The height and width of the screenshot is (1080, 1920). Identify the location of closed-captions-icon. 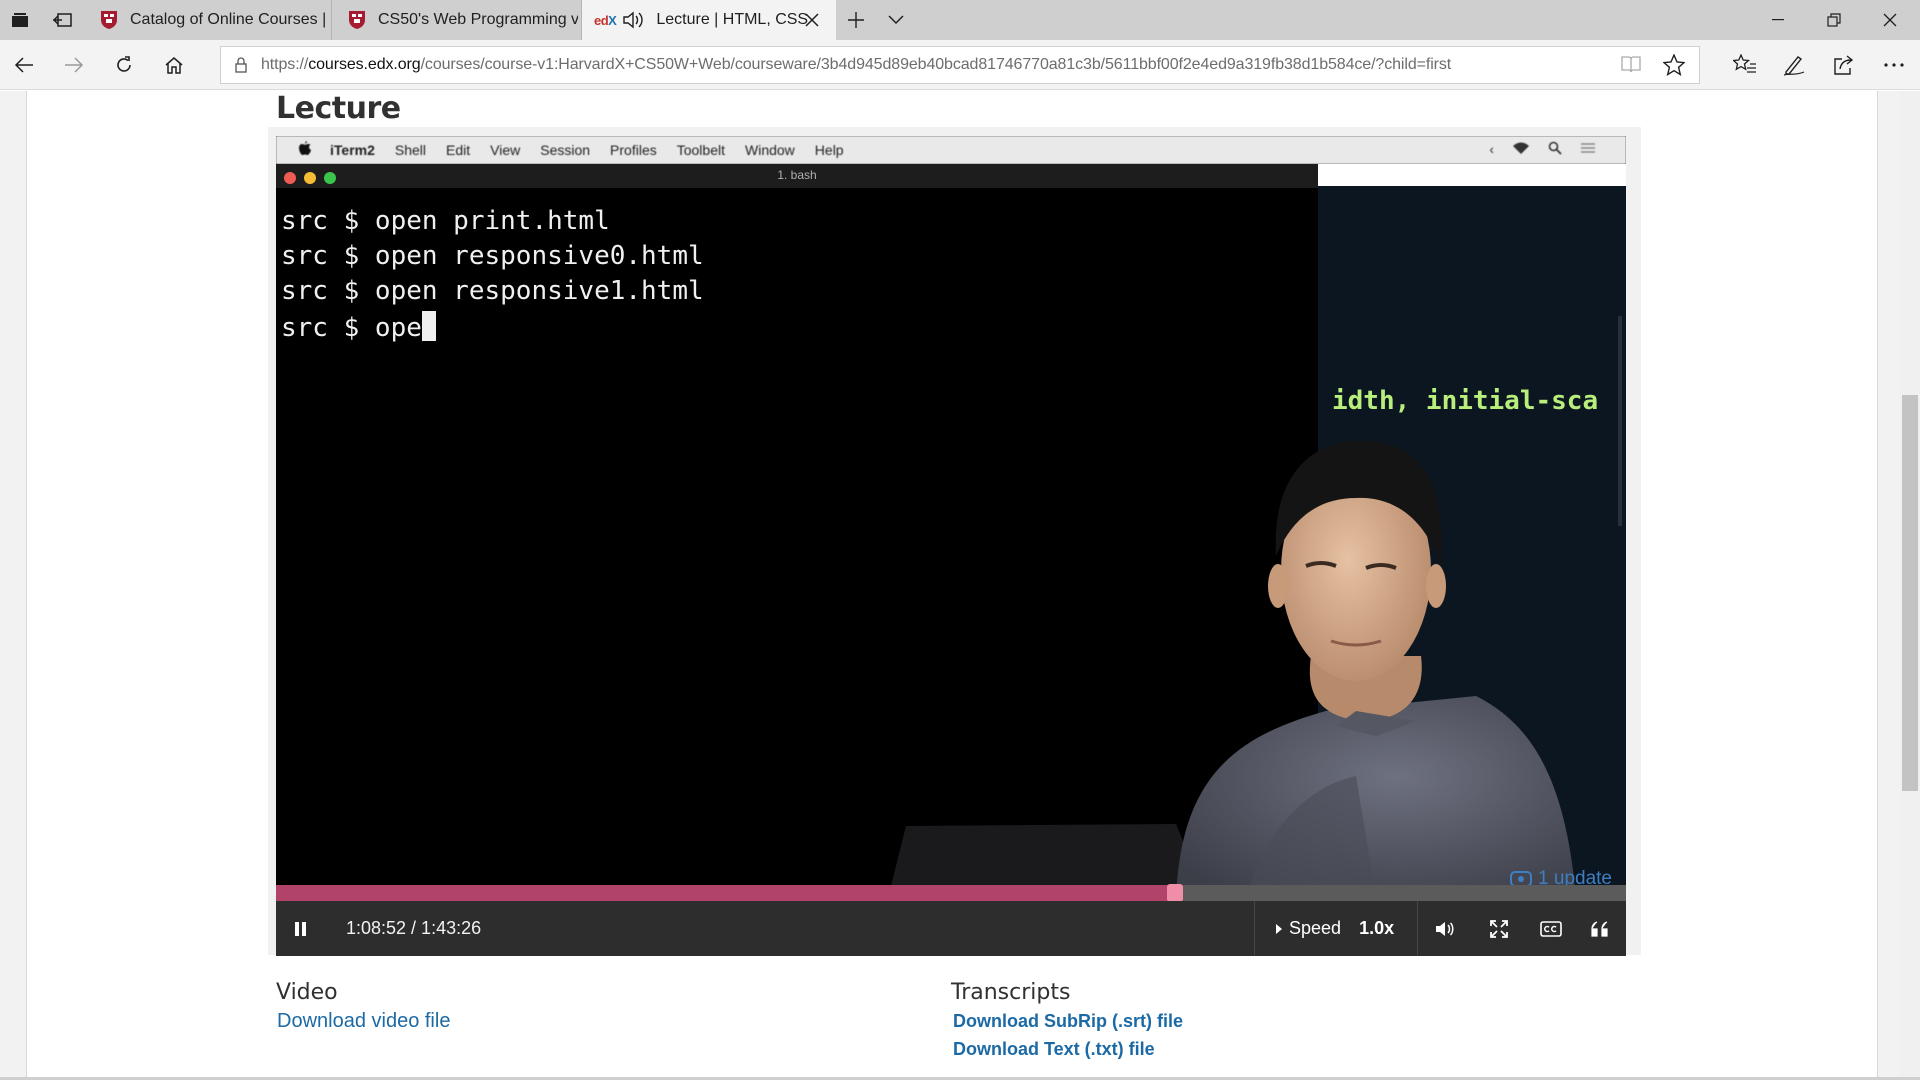
(1551, 928).